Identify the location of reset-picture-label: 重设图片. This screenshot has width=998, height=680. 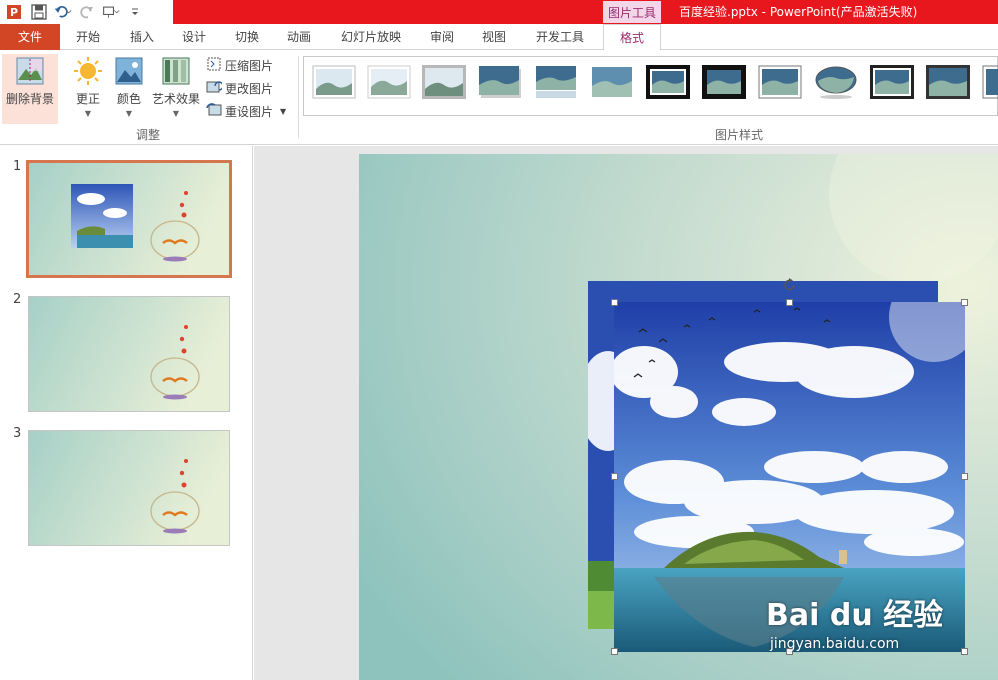
(249, 111).